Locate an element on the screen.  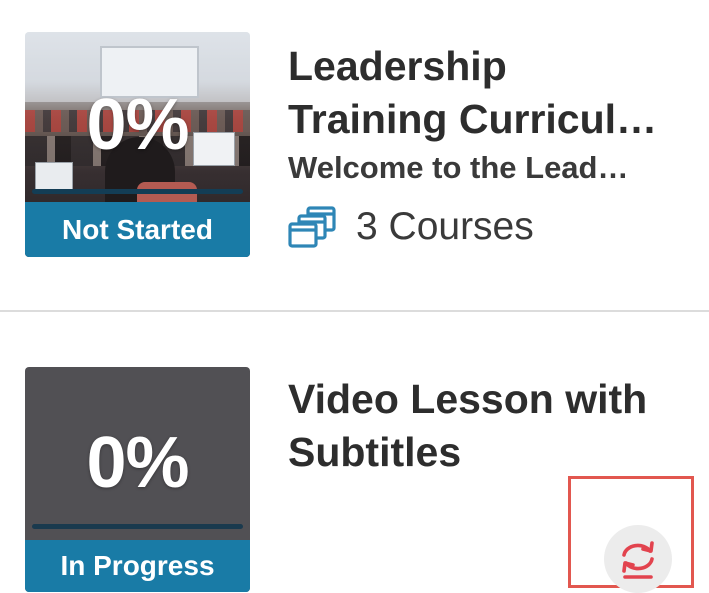
item-thumbnail: 0% Not Started is located at coordinates (137, 144).